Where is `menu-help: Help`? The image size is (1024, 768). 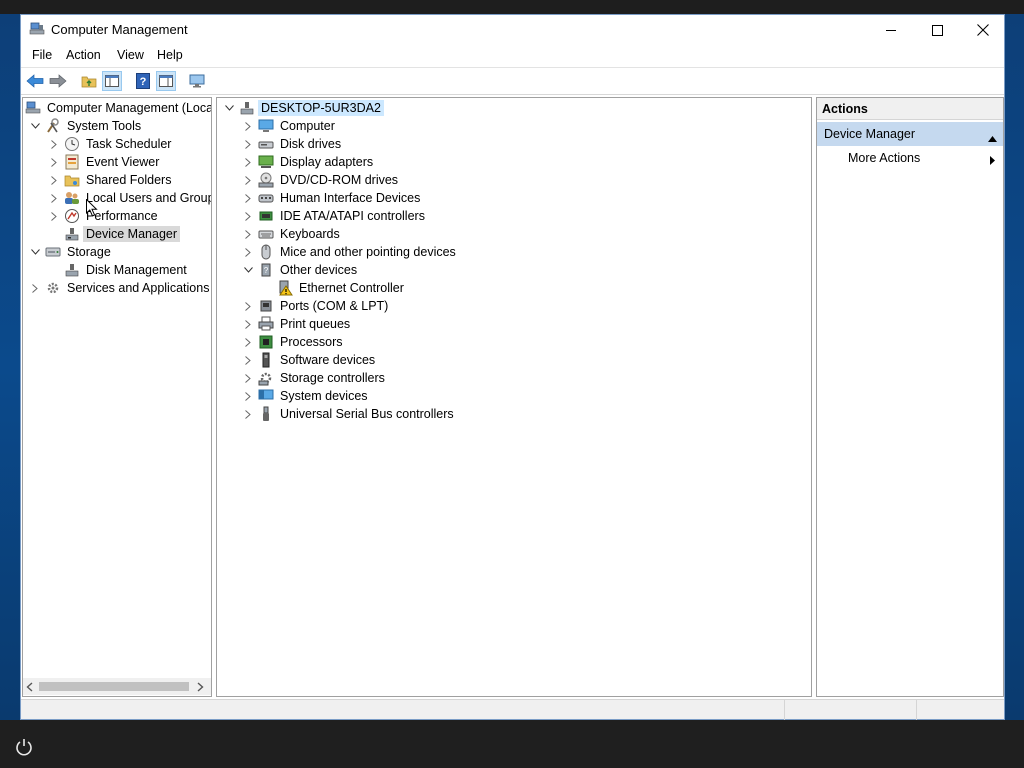 menu-help: Help is located at coordinates (170, 55).